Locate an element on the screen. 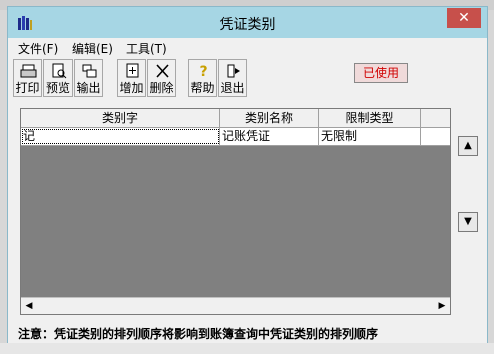  exit-label: 退出 is located at coordinates (232, 88).